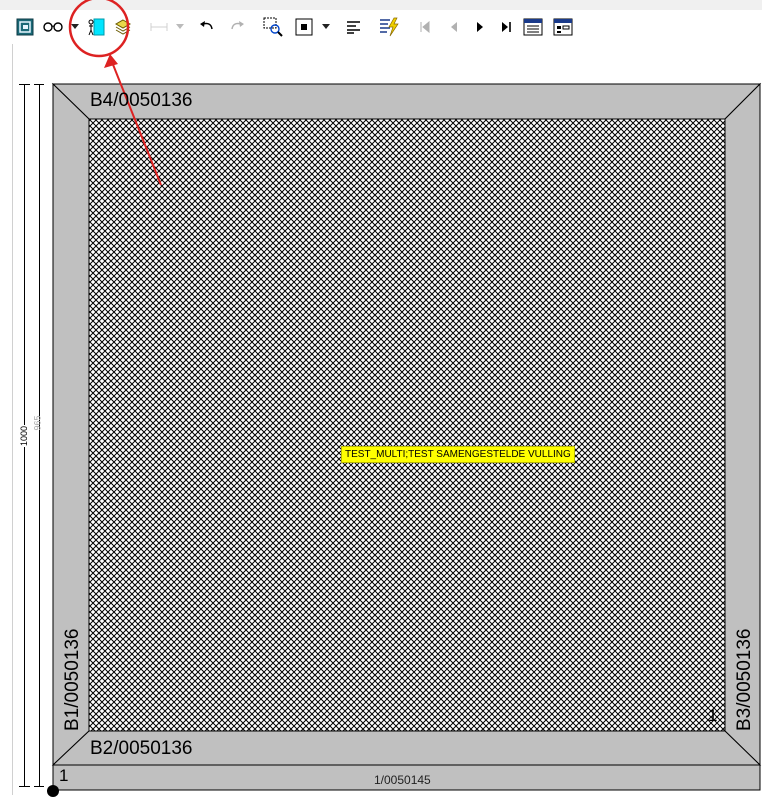 This screenshot has height=797, width=762. Describe the element at coordinates (402, 780) in the screenshot. I see `bottom-rail-label: 1/0050145` at that location.